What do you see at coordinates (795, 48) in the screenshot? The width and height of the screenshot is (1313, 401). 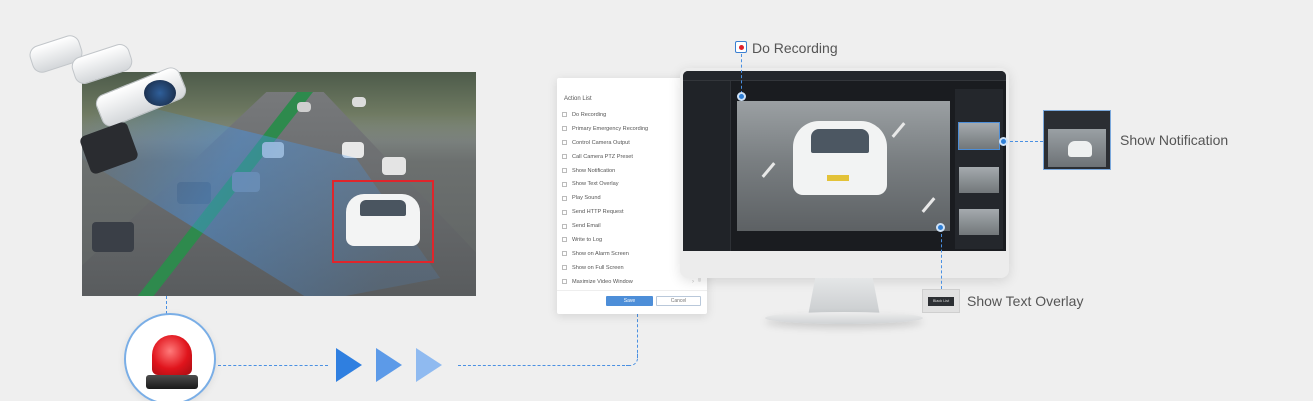 I see `do-recording-label: Do Recording` at bounding box center [795, 48].